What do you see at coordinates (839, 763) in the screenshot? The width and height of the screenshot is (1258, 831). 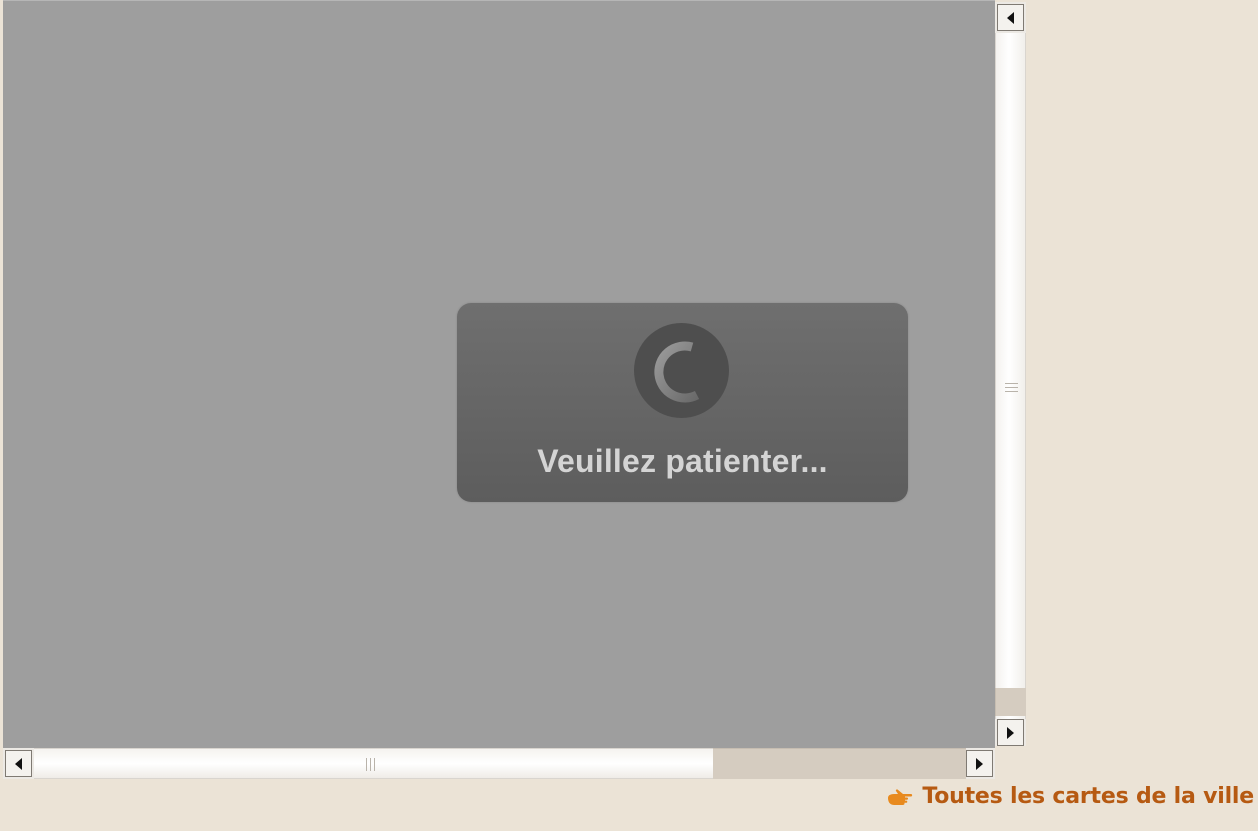 I see `horizontal-scroll-track` at bounding box center [839, 763].